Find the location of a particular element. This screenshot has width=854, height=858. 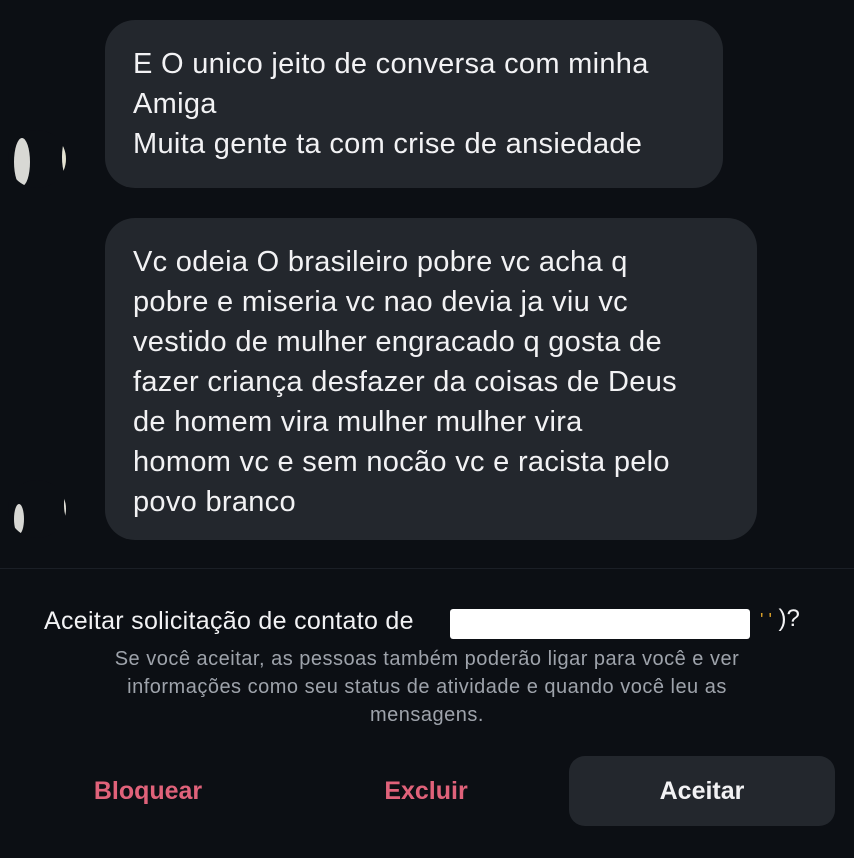

request-title-suffix: )? is located at coordinates (789, 618).